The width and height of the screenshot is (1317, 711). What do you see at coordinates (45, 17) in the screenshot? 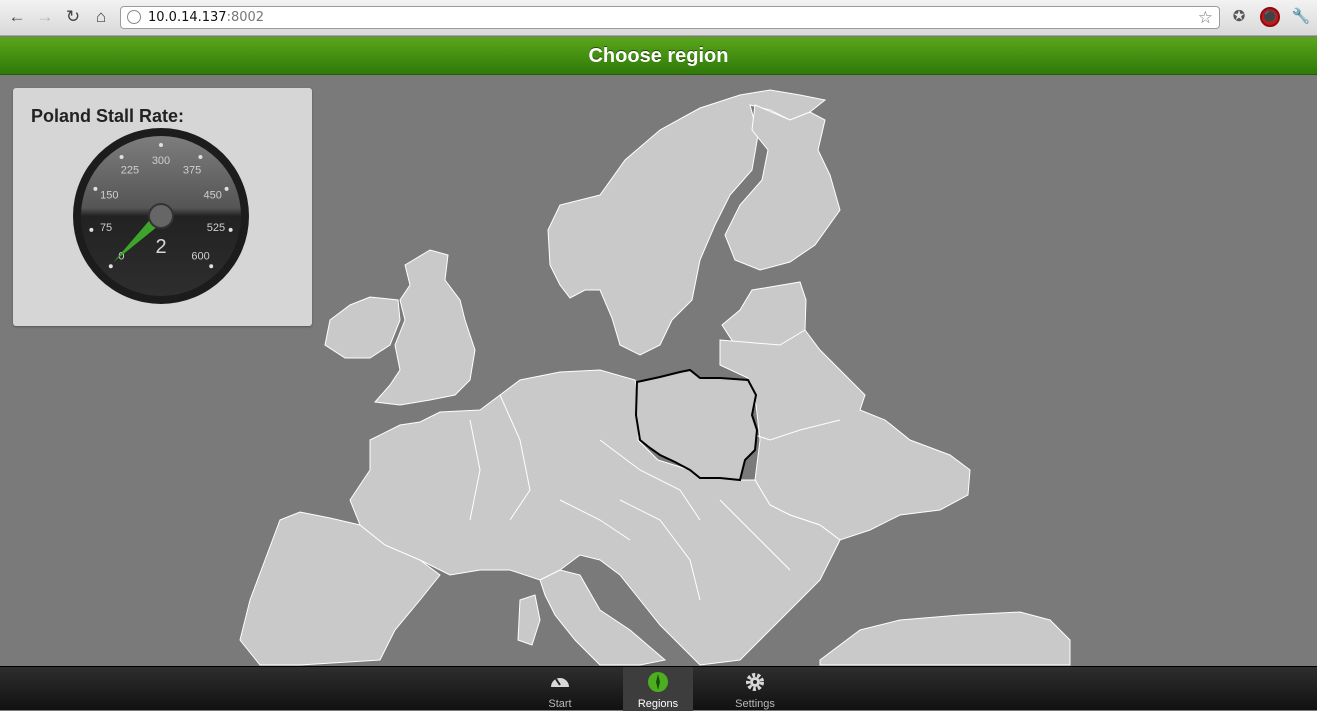
I see `arrow-right-icon: →` at bounding box center [45, 17].